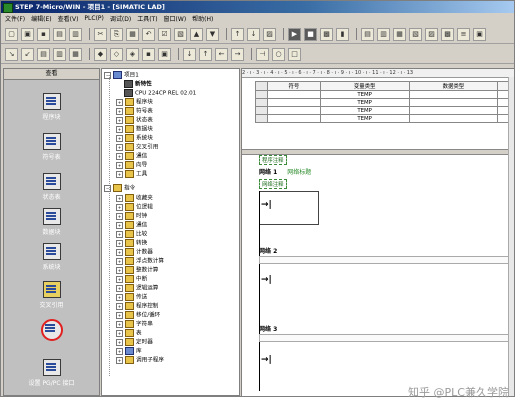  I want to click on remove-bookmarks-icon: ▪, so click(148, 54).